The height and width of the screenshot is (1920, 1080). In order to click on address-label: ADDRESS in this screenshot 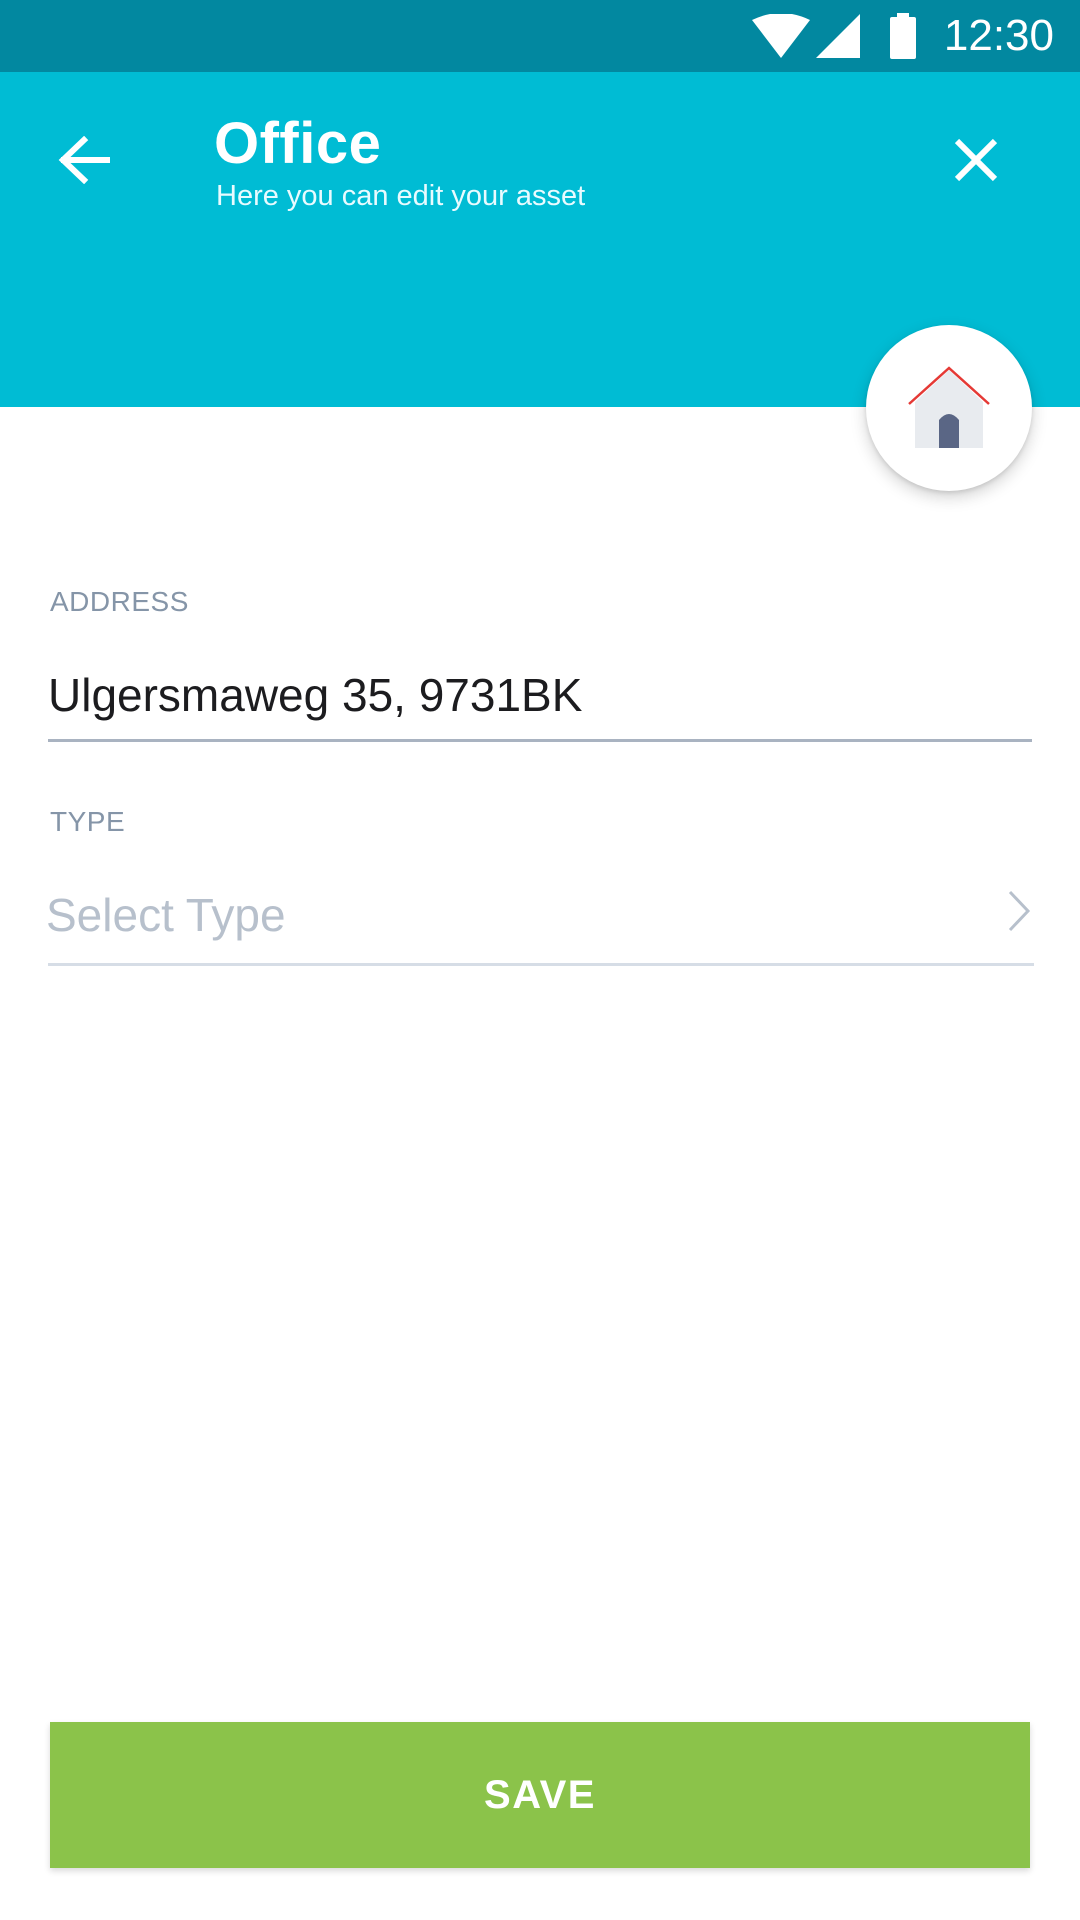, I will do `click(119, 601)`.